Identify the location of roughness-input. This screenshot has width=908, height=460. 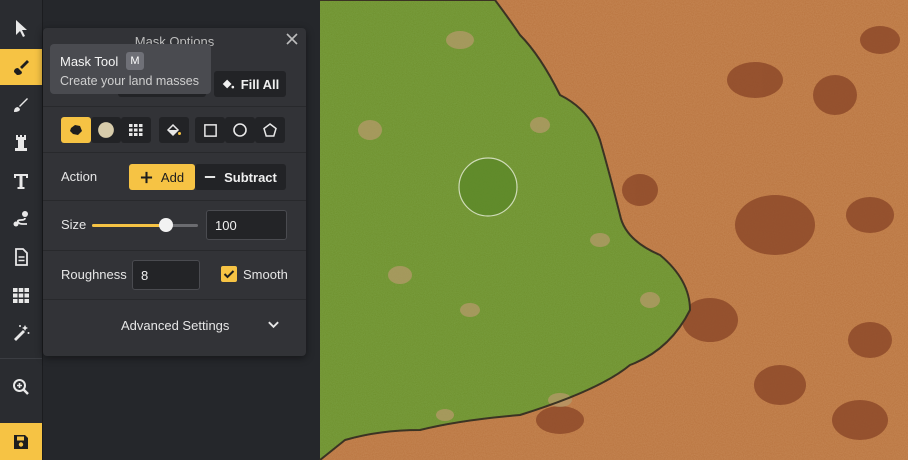
(166, 275).